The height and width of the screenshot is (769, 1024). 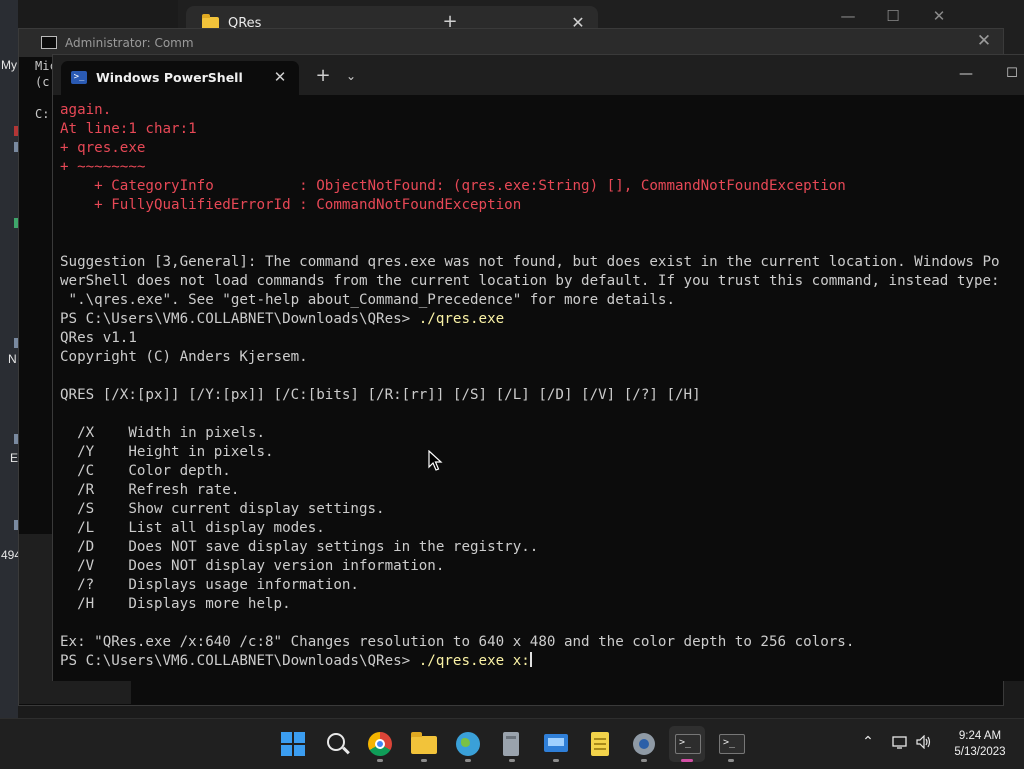 I want to click on terminal-tab-bar: >_ Windows PowerShell ✕ + ⌄ — ☐, so click(x=538, y=75).